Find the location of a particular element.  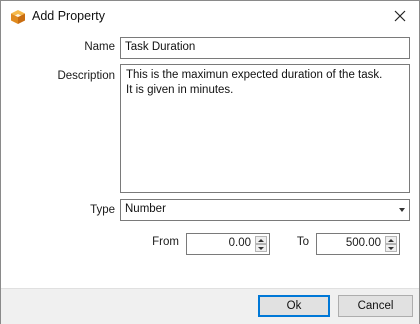

name-label: Name is located at coordinates (99, 47).